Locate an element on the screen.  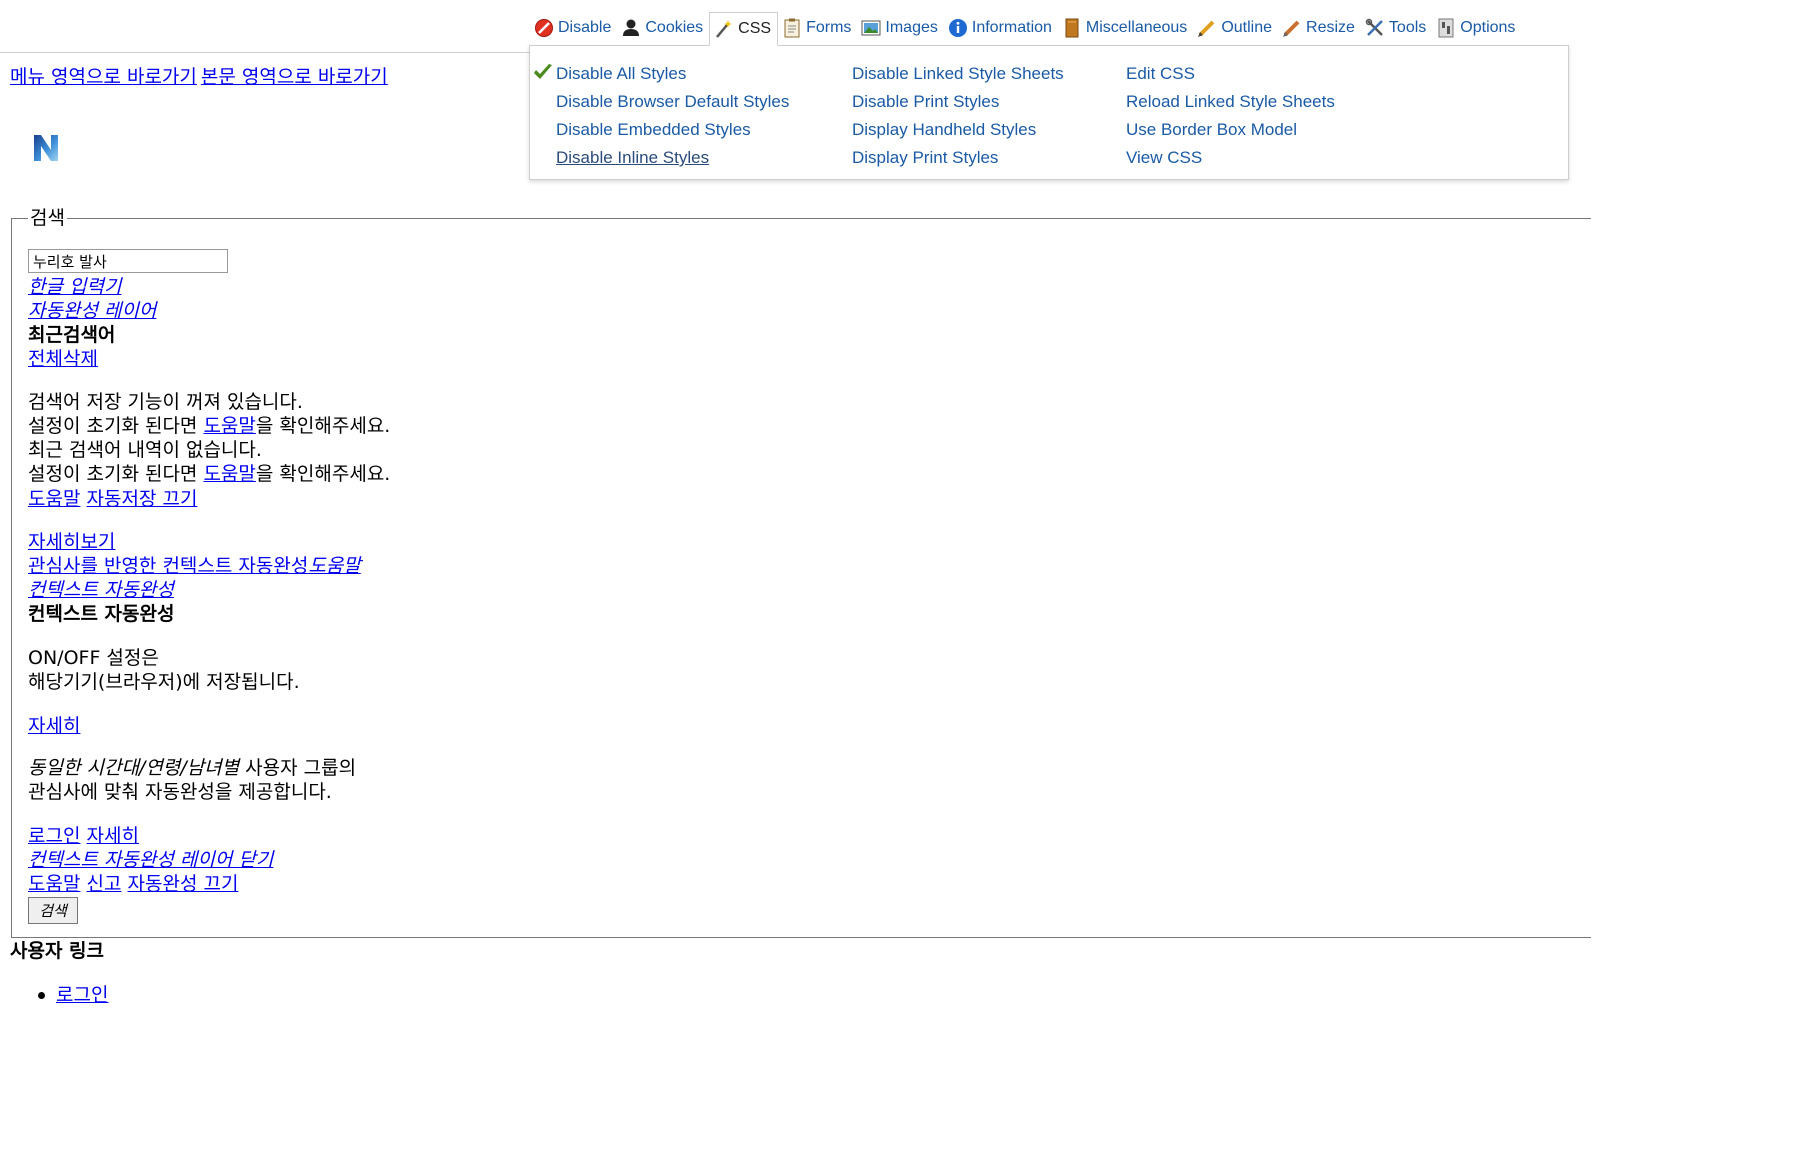
user-login-link: 로그인 is located at coordinates (82, 995).